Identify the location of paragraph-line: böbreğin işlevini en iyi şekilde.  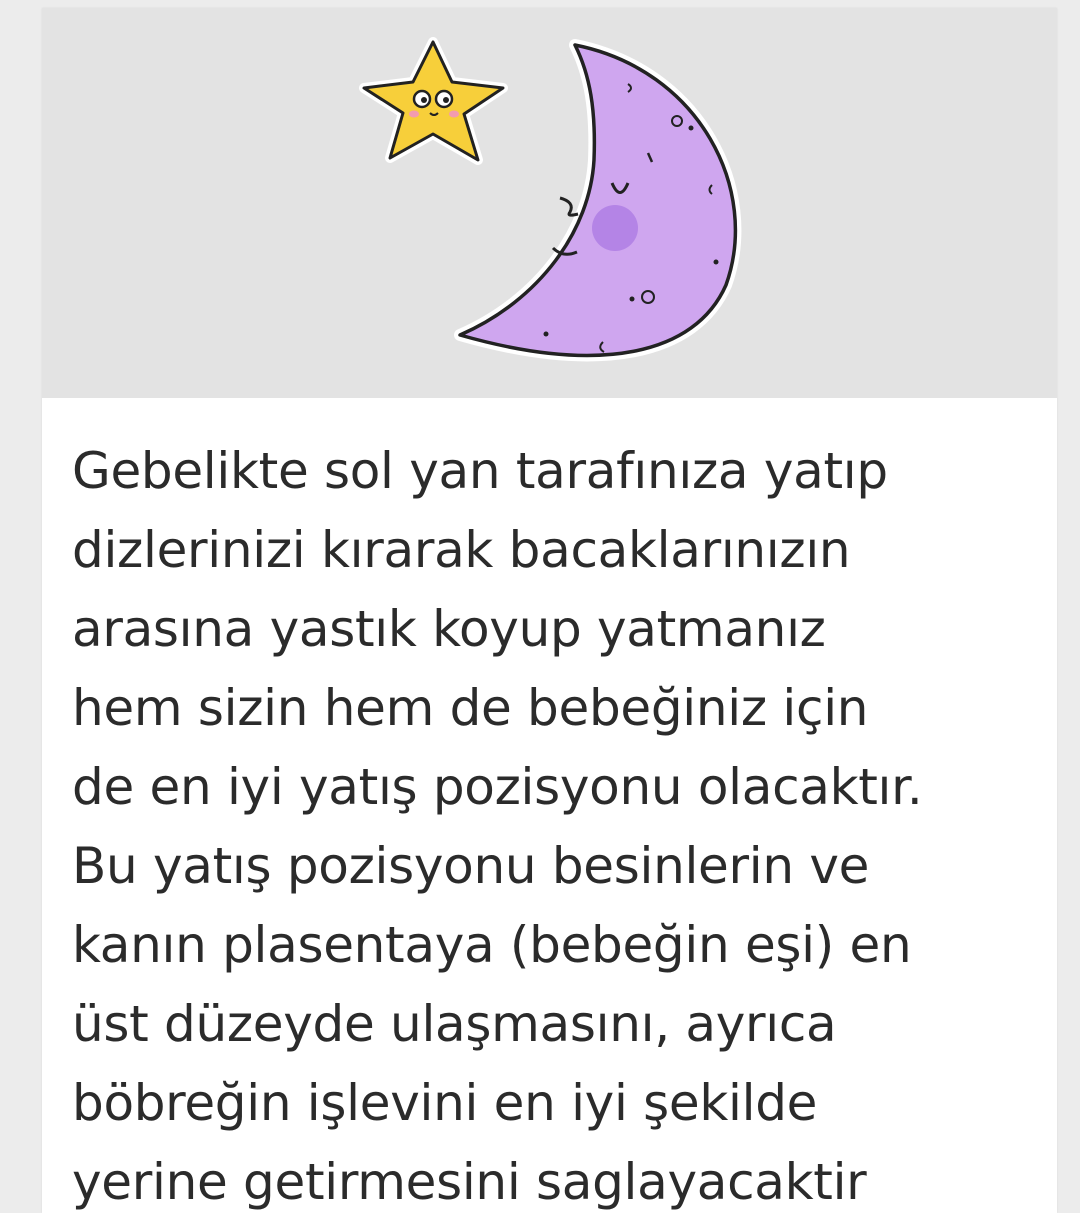
(445, 1103).